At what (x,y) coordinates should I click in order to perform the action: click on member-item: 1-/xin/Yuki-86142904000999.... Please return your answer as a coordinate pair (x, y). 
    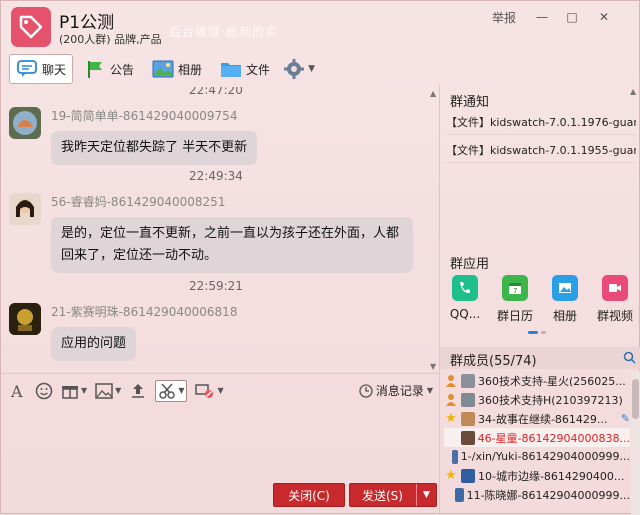
    Looking at the image, I should click on (537, 456).